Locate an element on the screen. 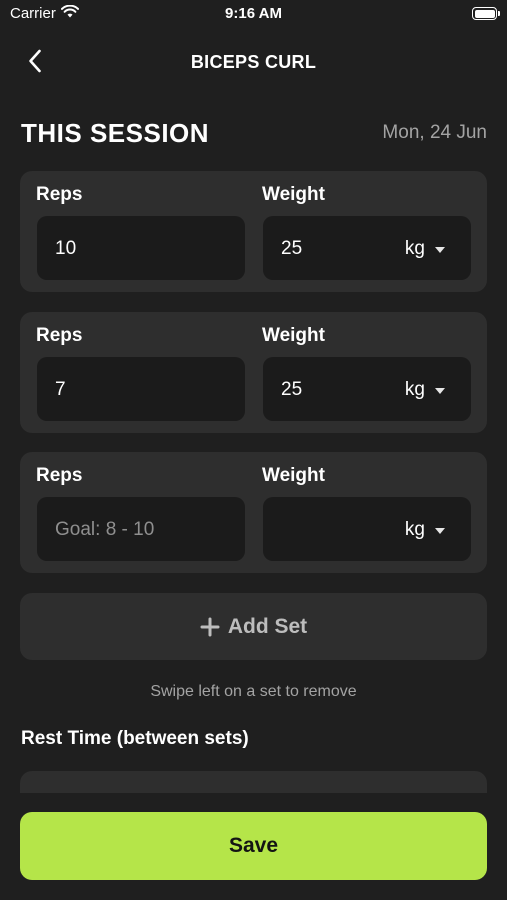 The height and width of the screenshot is (900, 507). reps-value: 10 is located at coordinates (66, 248).